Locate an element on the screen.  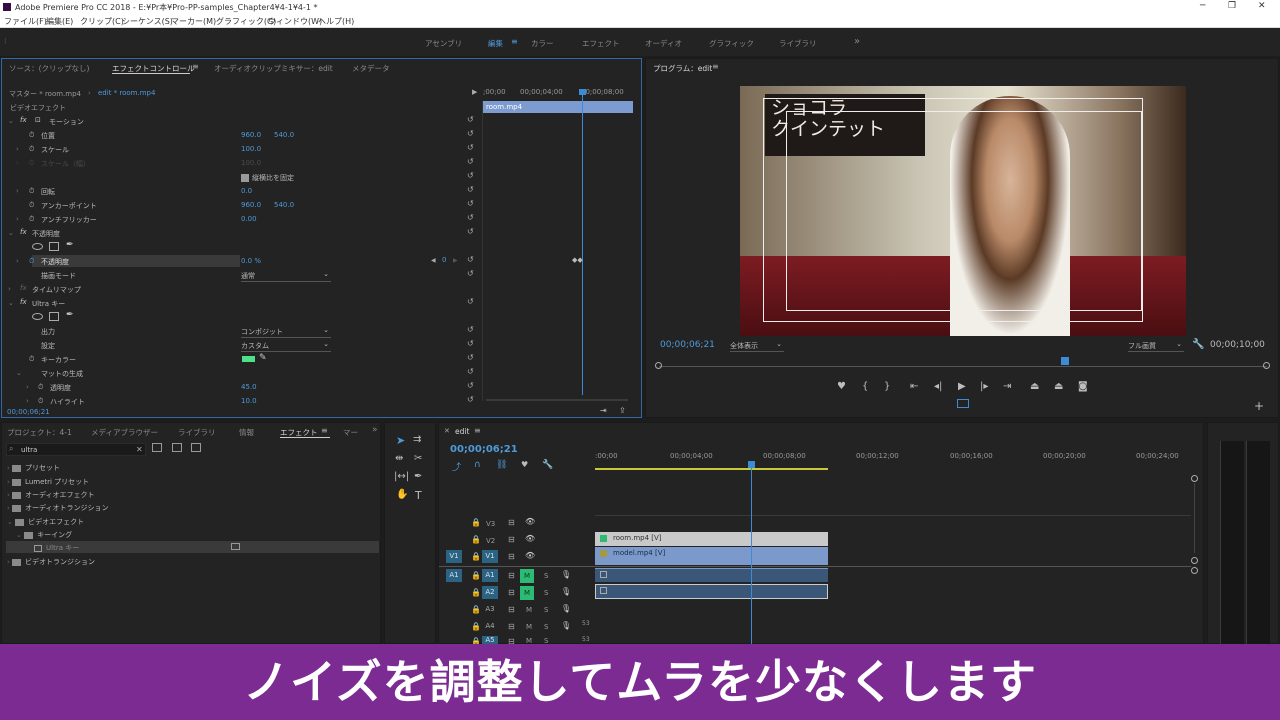
safe-margins-icon is located at coordinates (963, 403).